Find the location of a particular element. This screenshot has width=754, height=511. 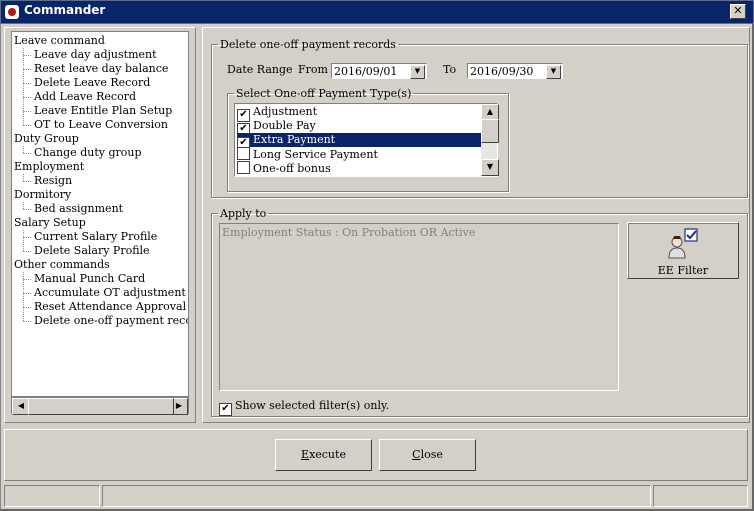

tree-command-item: Delete Leave Record is located at coordinates (92, 83).